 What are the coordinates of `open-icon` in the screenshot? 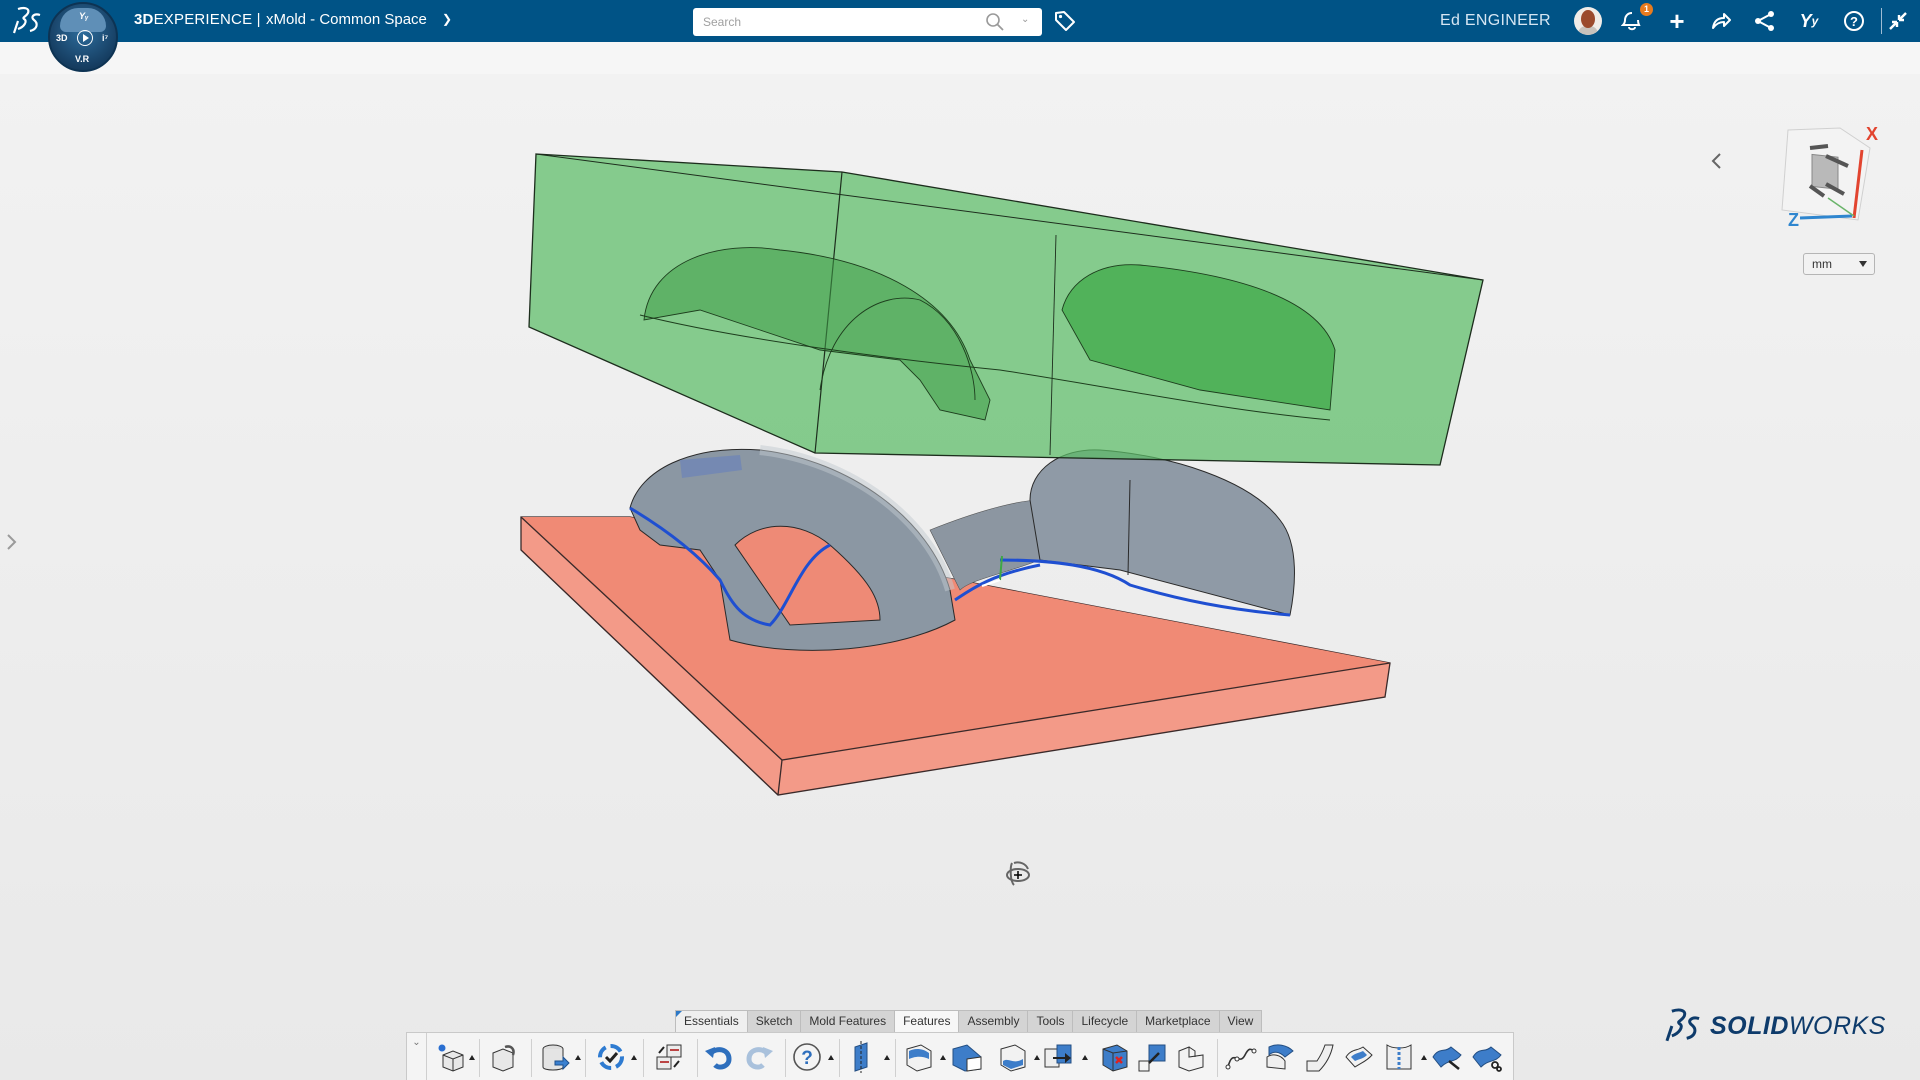 It's located at (503, 1057).